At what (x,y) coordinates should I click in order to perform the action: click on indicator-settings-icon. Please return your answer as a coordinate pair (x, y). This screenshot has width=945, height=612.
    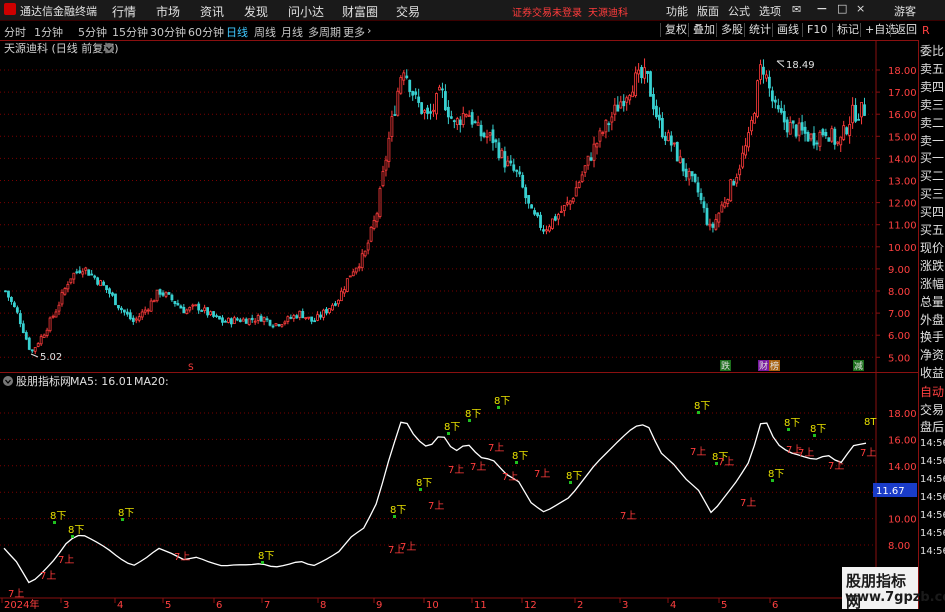
    Looking at the image, I should click on (8, 381).